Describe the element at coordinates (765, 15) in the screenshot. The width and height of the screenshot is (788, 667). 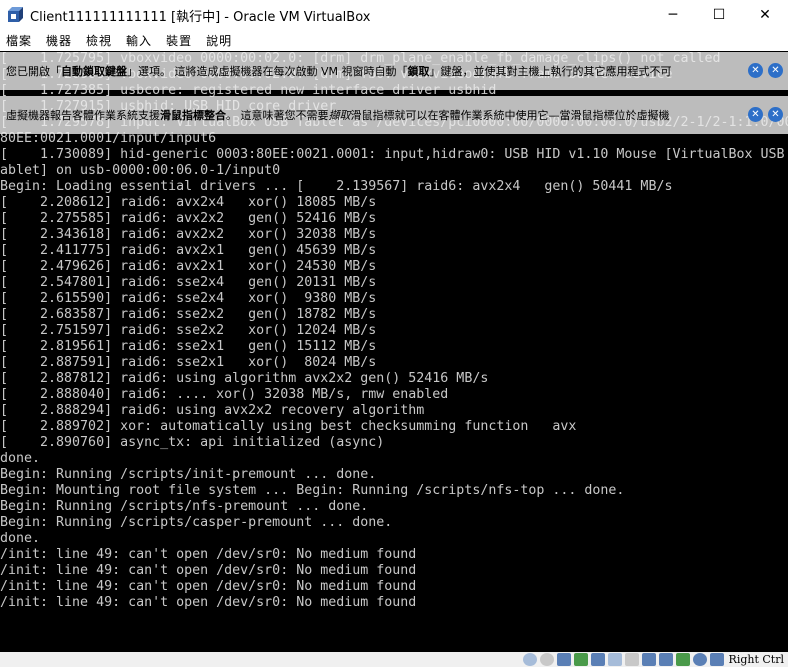
I see `close-button: ✕` at that location.